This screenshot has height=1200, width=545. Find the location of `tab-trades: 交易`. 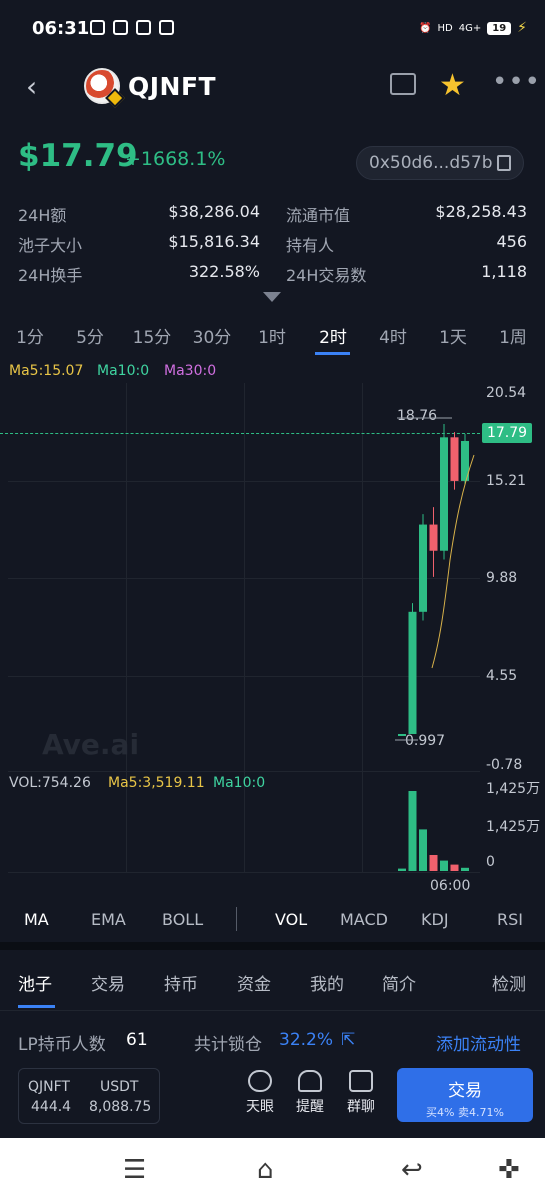

tab-trades: 交易 is located at coordinates (108, 982).